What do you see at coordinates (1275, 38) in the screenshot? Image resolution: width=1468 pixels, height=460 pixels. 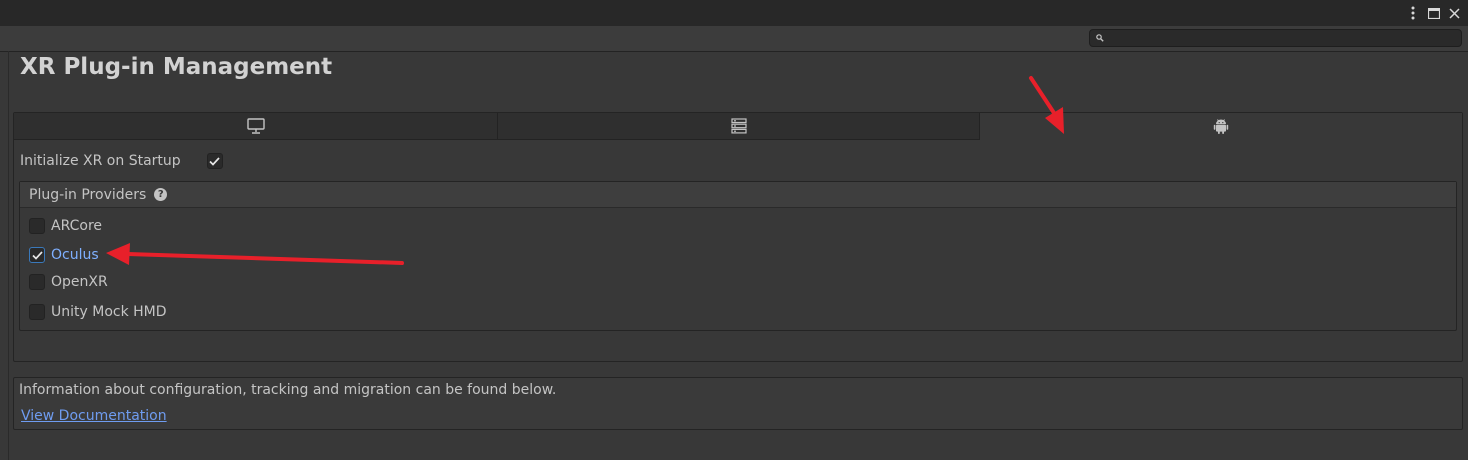 I see `search-input` at bounding box center [1275, 38].